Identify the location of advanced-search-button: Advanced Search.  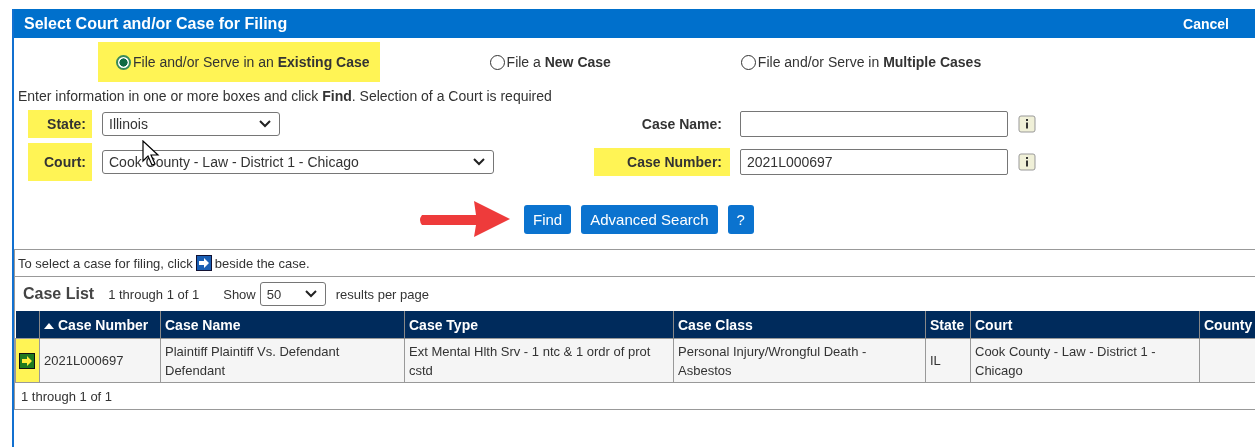
(649, 219).